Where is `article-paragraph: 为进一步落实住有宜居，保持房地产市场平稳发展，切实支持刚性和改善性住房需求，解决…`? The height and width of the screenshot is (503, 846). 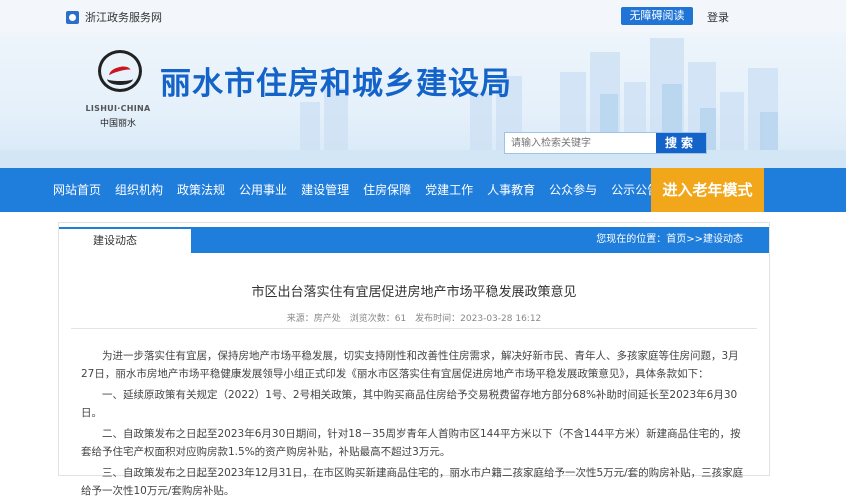 article-paragraph: 为进一步落实住有宜居，保持房地产市场平稳发展，切实支持刚性和改善性住房需求，解决… is located at coordinates (410, 365).